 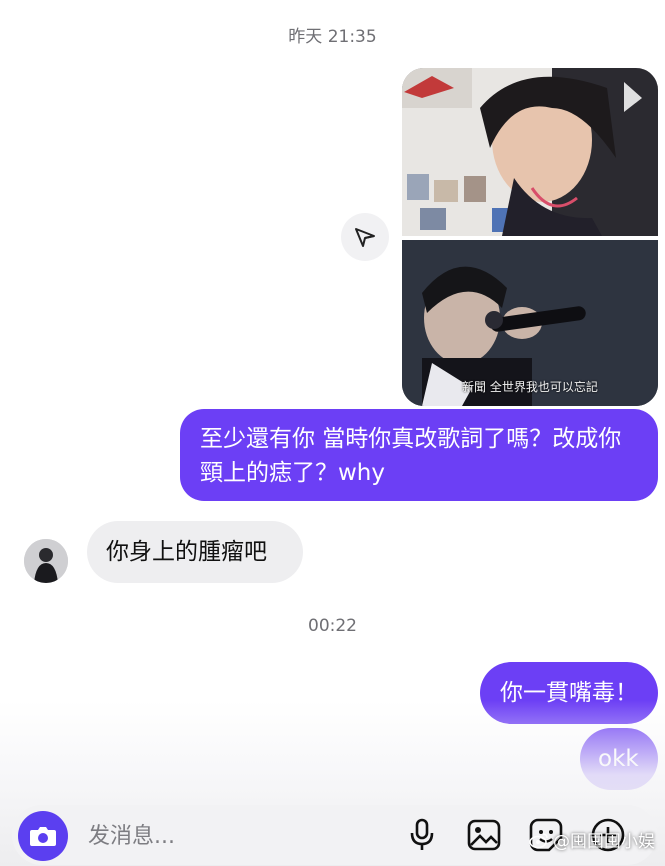 What do you see at coordinates (332, 37) in the screenshot?
I see `timestamp: 昨天 21:35` at bounding box center [332, 37].